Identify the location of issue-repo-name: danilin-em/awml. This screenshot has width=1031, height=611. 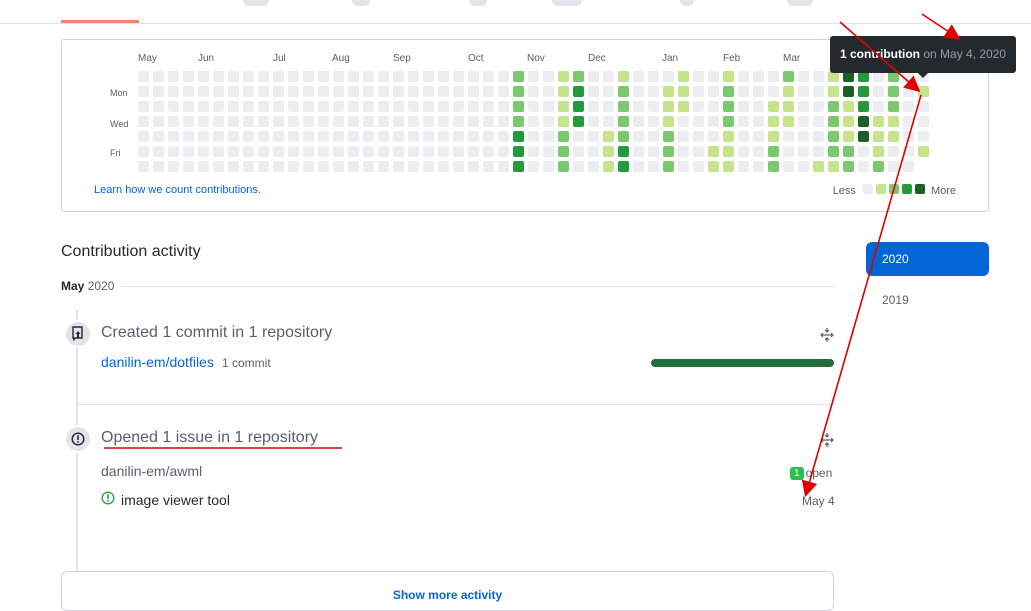
(151, 471).